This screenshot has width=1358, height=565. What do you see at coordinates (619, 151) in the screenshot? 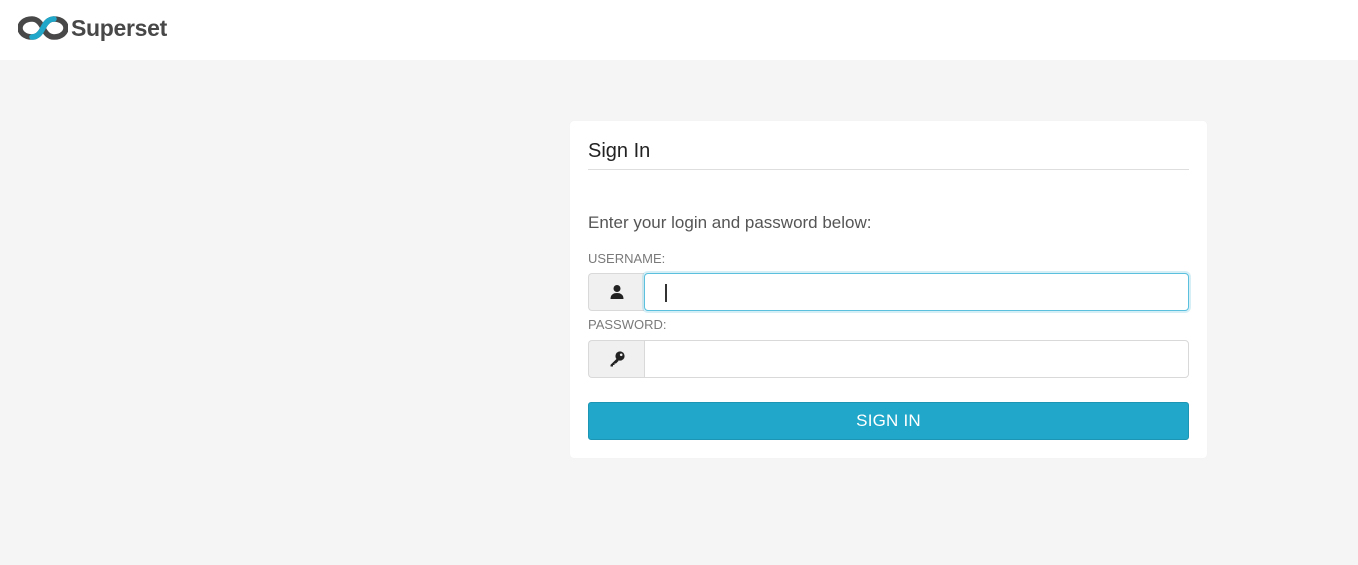
I see `panel-title: Sign In` at bounding box center [619, 151].